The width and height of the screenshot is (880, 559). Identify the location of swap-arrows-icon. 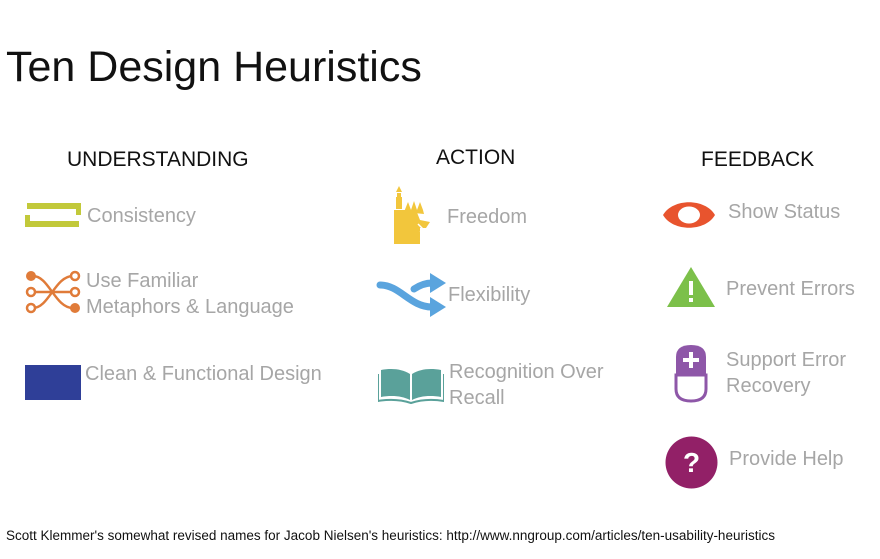
(411, 295).